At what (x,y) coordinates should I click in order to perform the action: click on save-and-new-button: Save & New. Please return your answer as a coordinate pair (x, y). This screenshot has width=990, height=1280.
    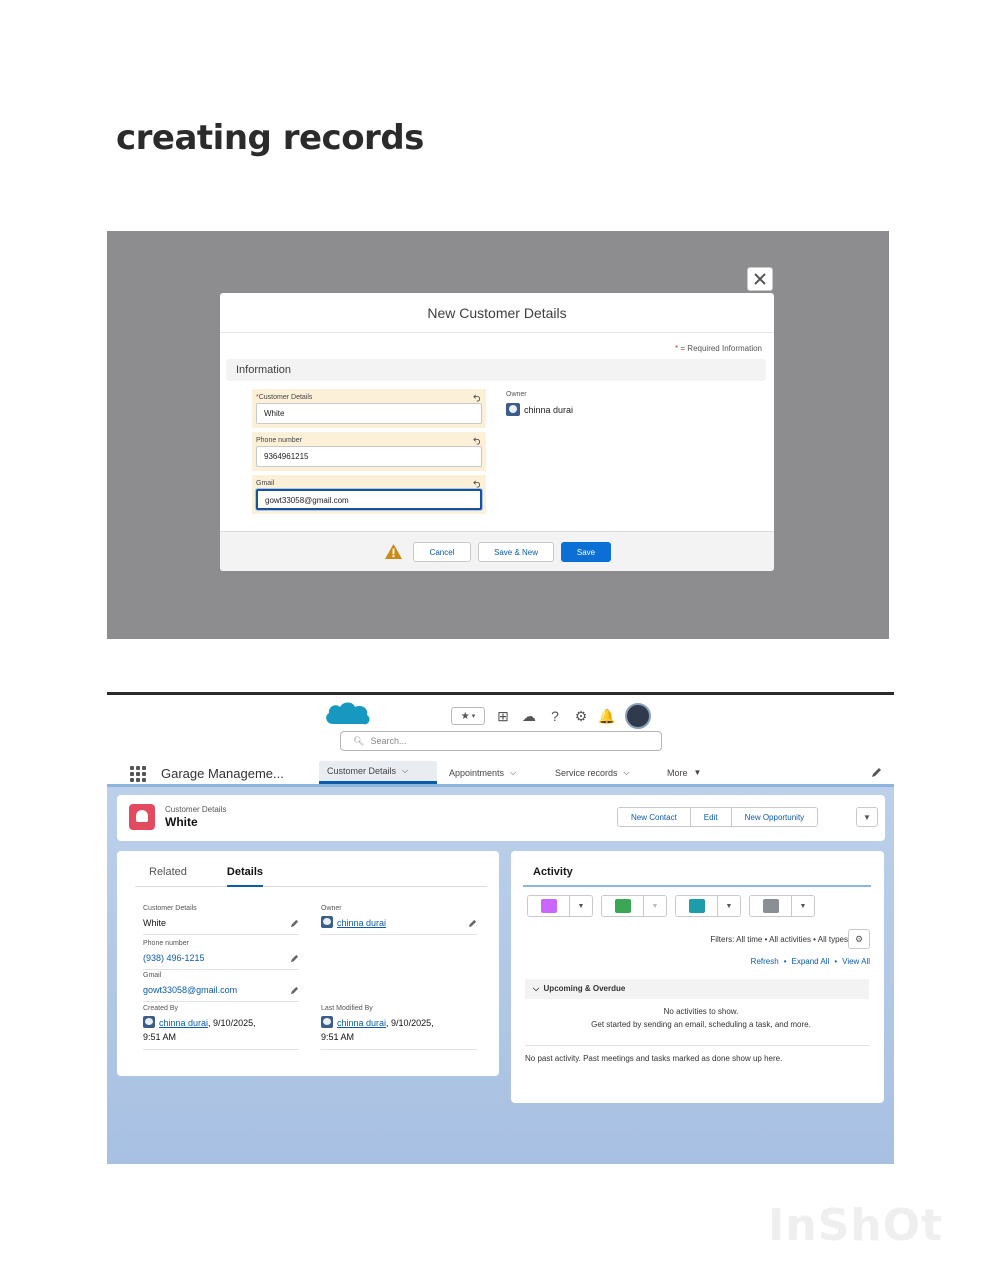
    Looking at the image, I should click on (516, 552).